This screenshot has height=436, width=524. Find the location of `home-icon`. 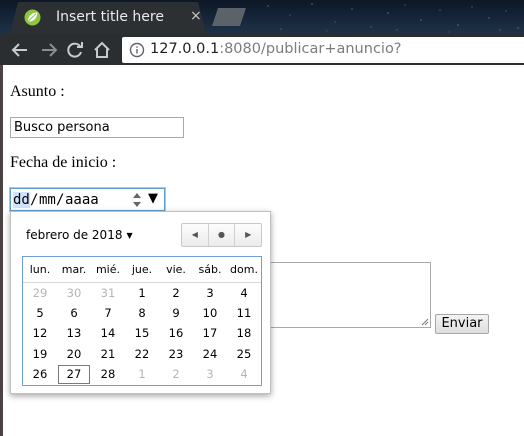

home-icon is located at coordinates (102, 50).